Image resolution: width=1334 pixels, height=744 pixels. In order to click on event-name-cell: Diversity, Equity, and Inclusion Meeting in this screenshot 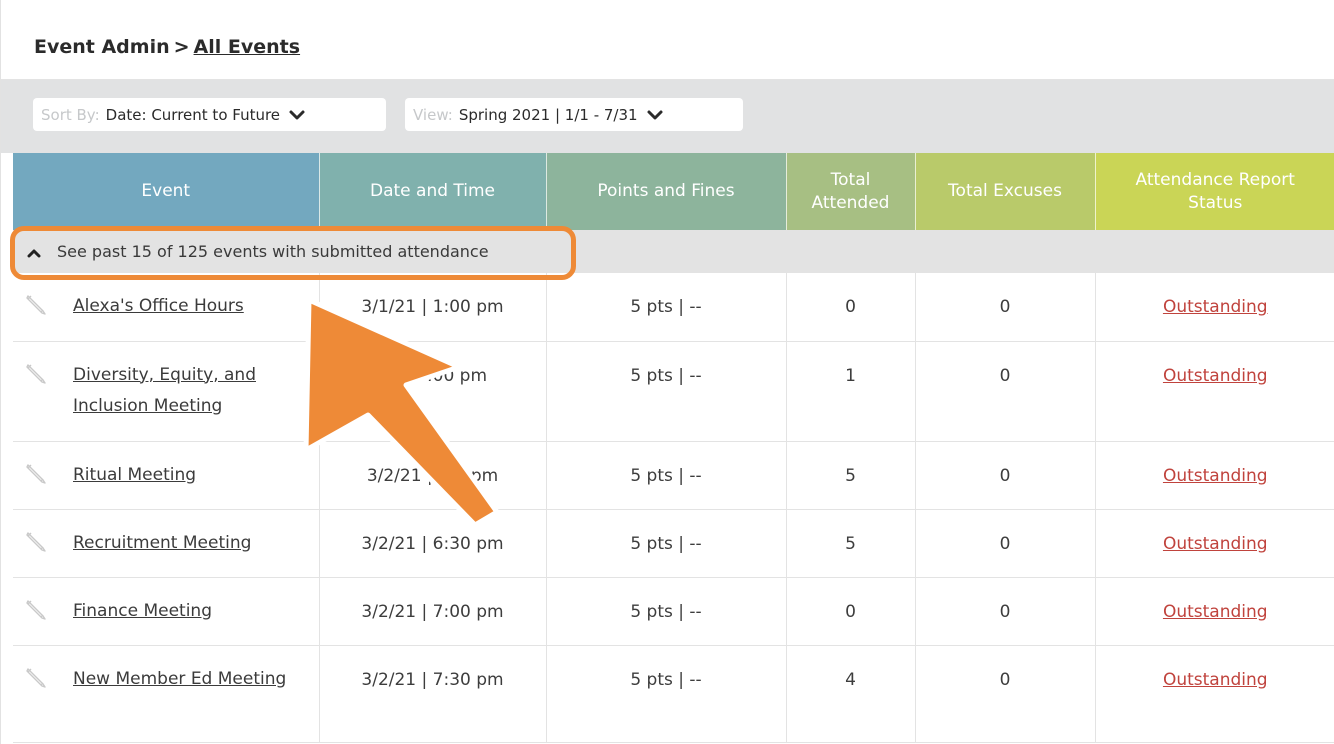, I will do `click(166, 391)`.